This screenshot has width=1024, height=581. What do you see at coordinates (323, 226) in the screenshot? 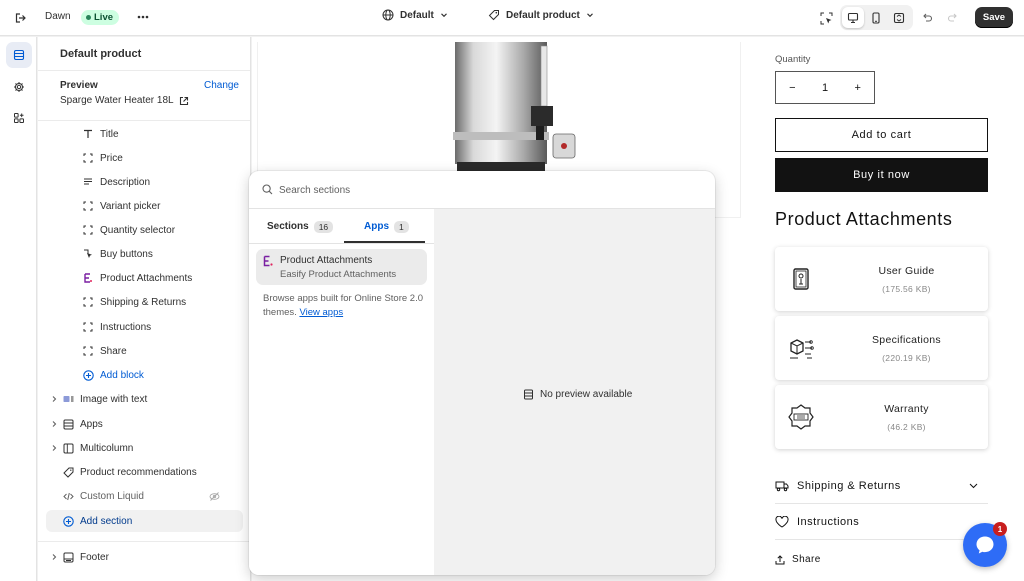
I see `tab-count: 16` at bounding box center [323, 226].